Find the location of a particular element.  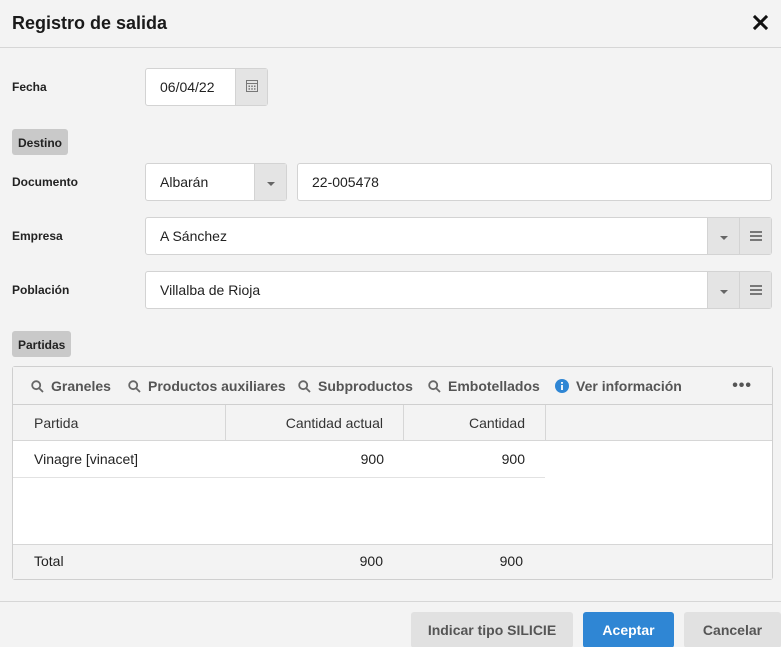

productos-auxiliares-button: Productos auxiliares is located at coordinates (207, 386).